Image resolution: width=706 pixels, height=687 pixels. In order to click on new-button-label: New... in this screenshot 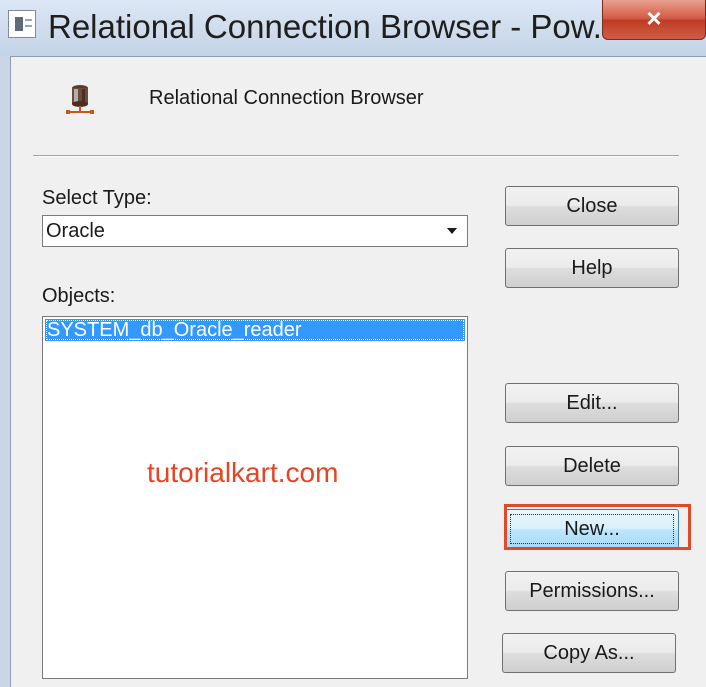, I will do `click(592, 529)`.